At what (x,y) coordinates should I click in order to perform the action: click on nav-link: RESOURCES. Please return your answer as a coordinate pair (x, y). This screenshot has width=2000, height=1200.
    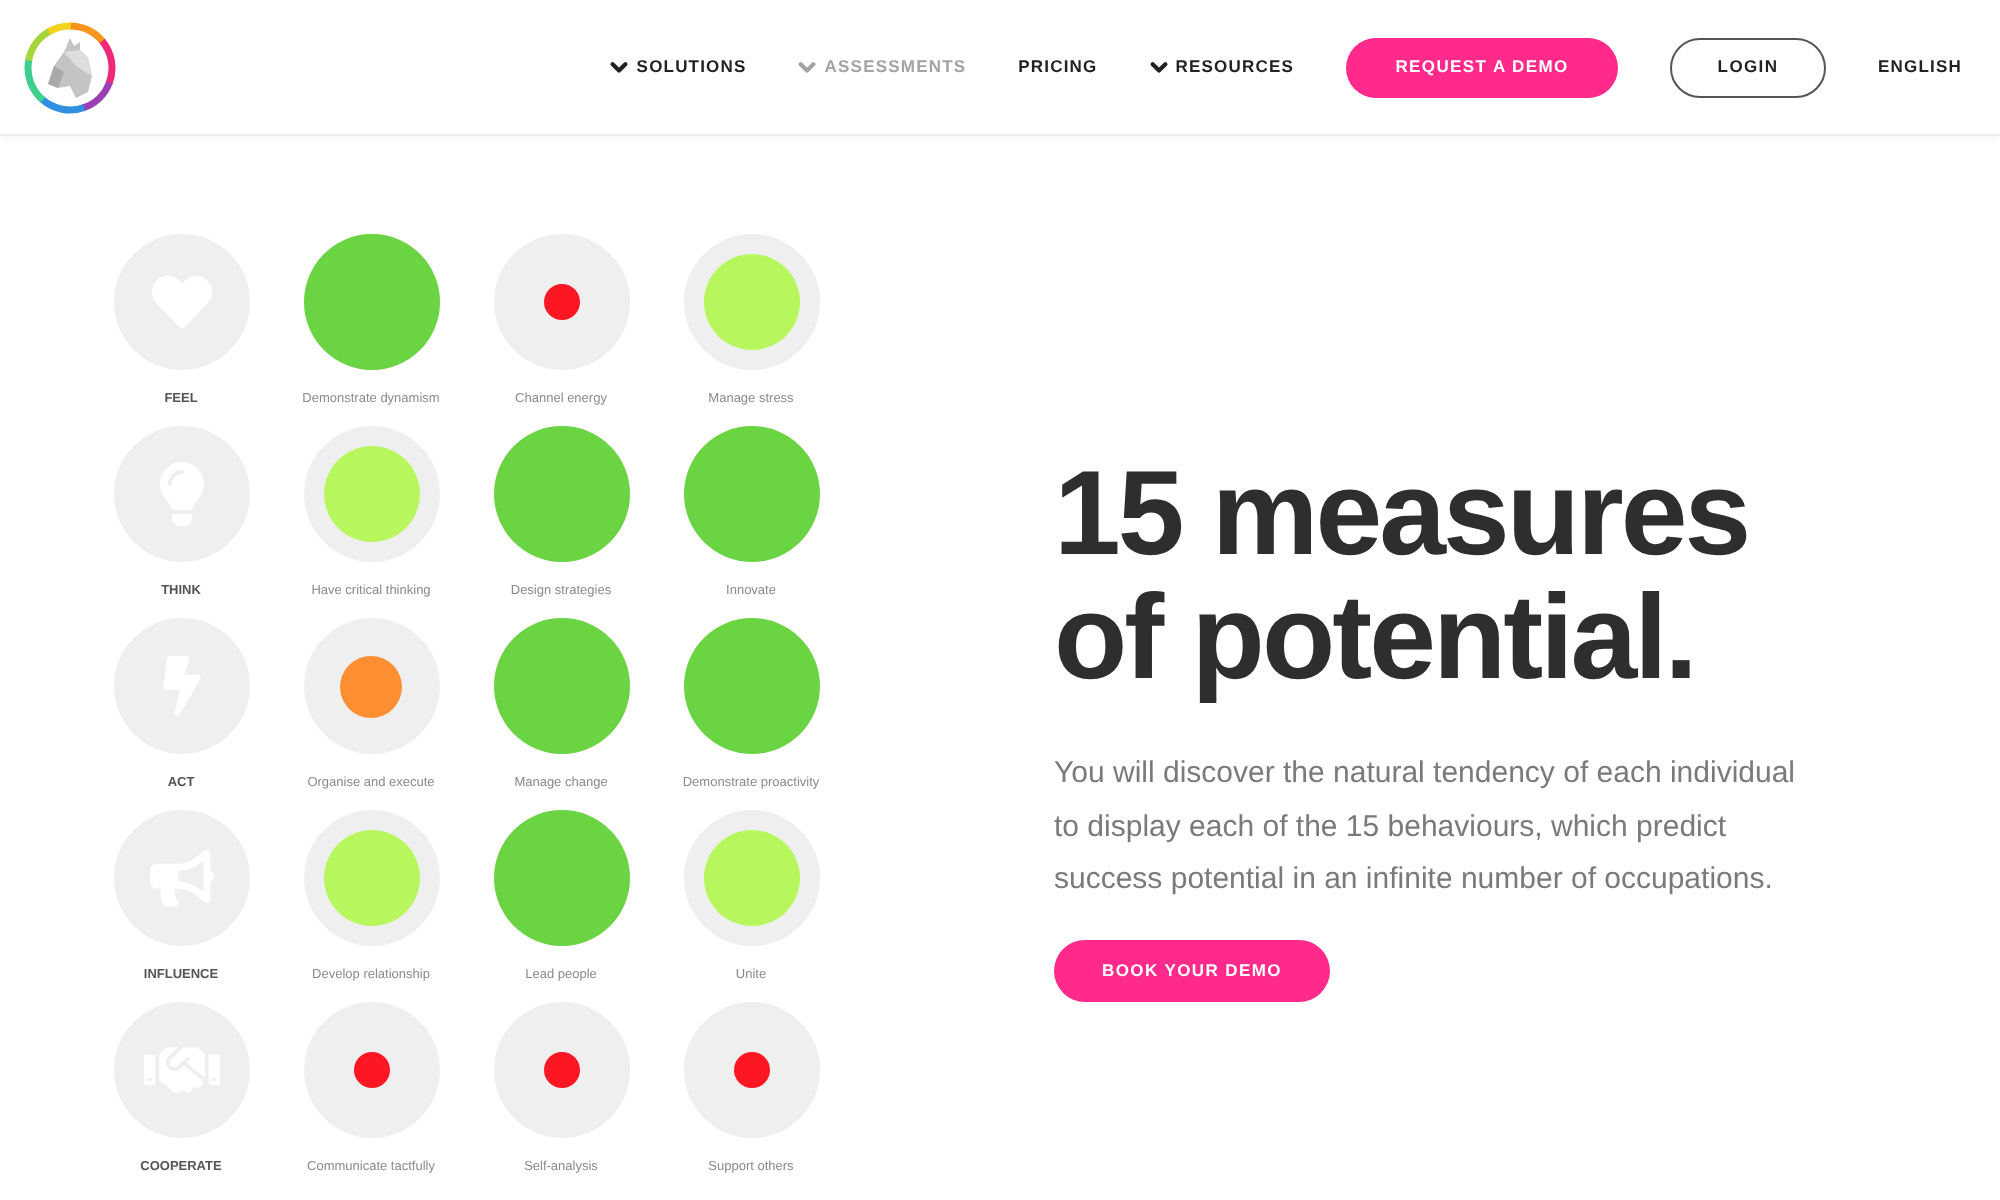
    Looking at the image, I should click on (1222, 67).